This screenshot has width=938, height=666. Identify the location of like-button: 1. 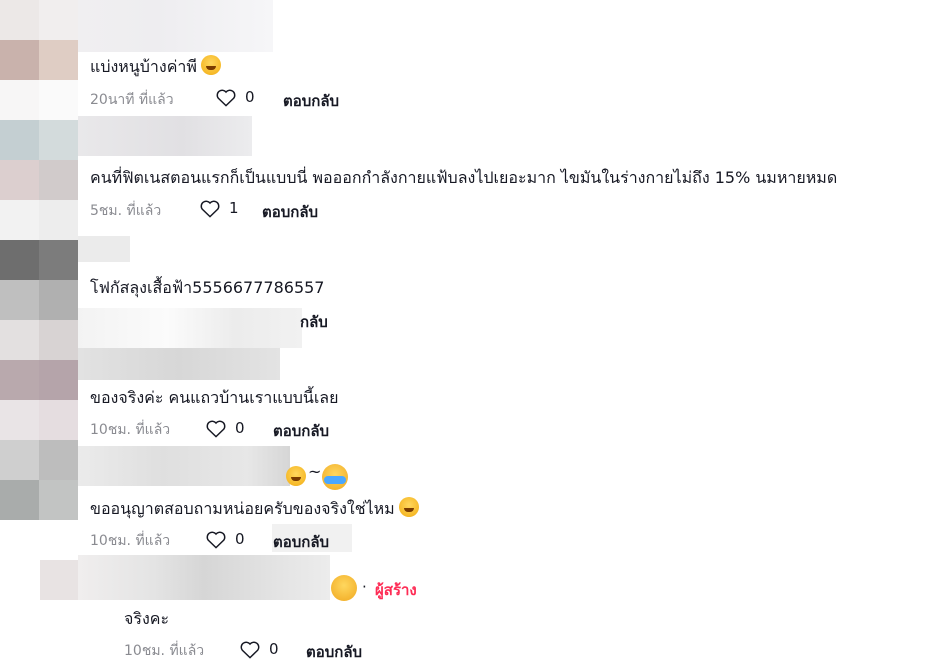
(219, 208).